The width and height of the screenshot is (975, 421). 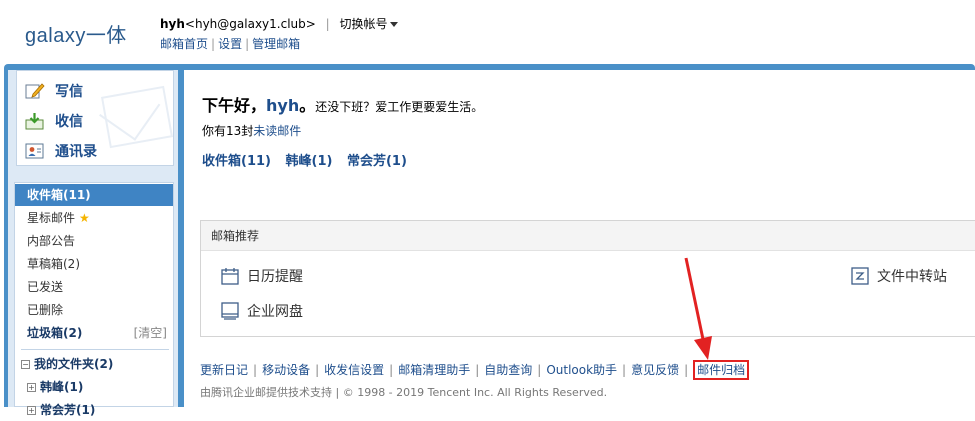 What do you see at coordinates (62, 387) in the screenshot?
I see `folder-label: 韩峰(1)` at bounding box center [62, 387].